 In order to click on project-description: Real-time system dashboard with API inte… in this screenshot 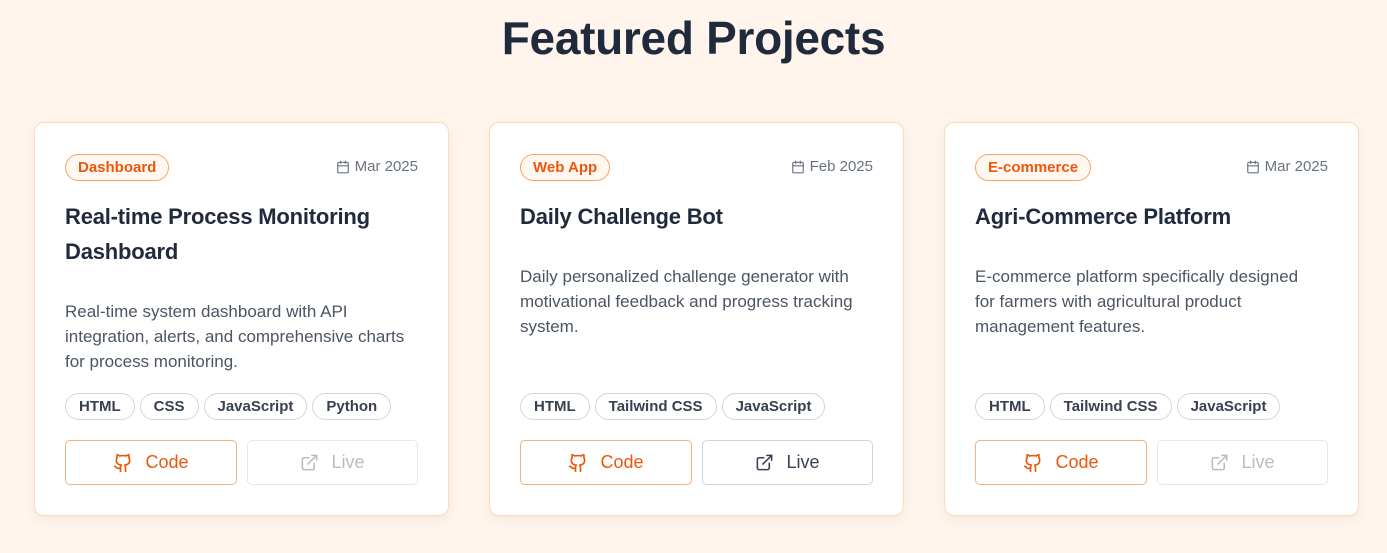, I will do `click(235, 336)`.